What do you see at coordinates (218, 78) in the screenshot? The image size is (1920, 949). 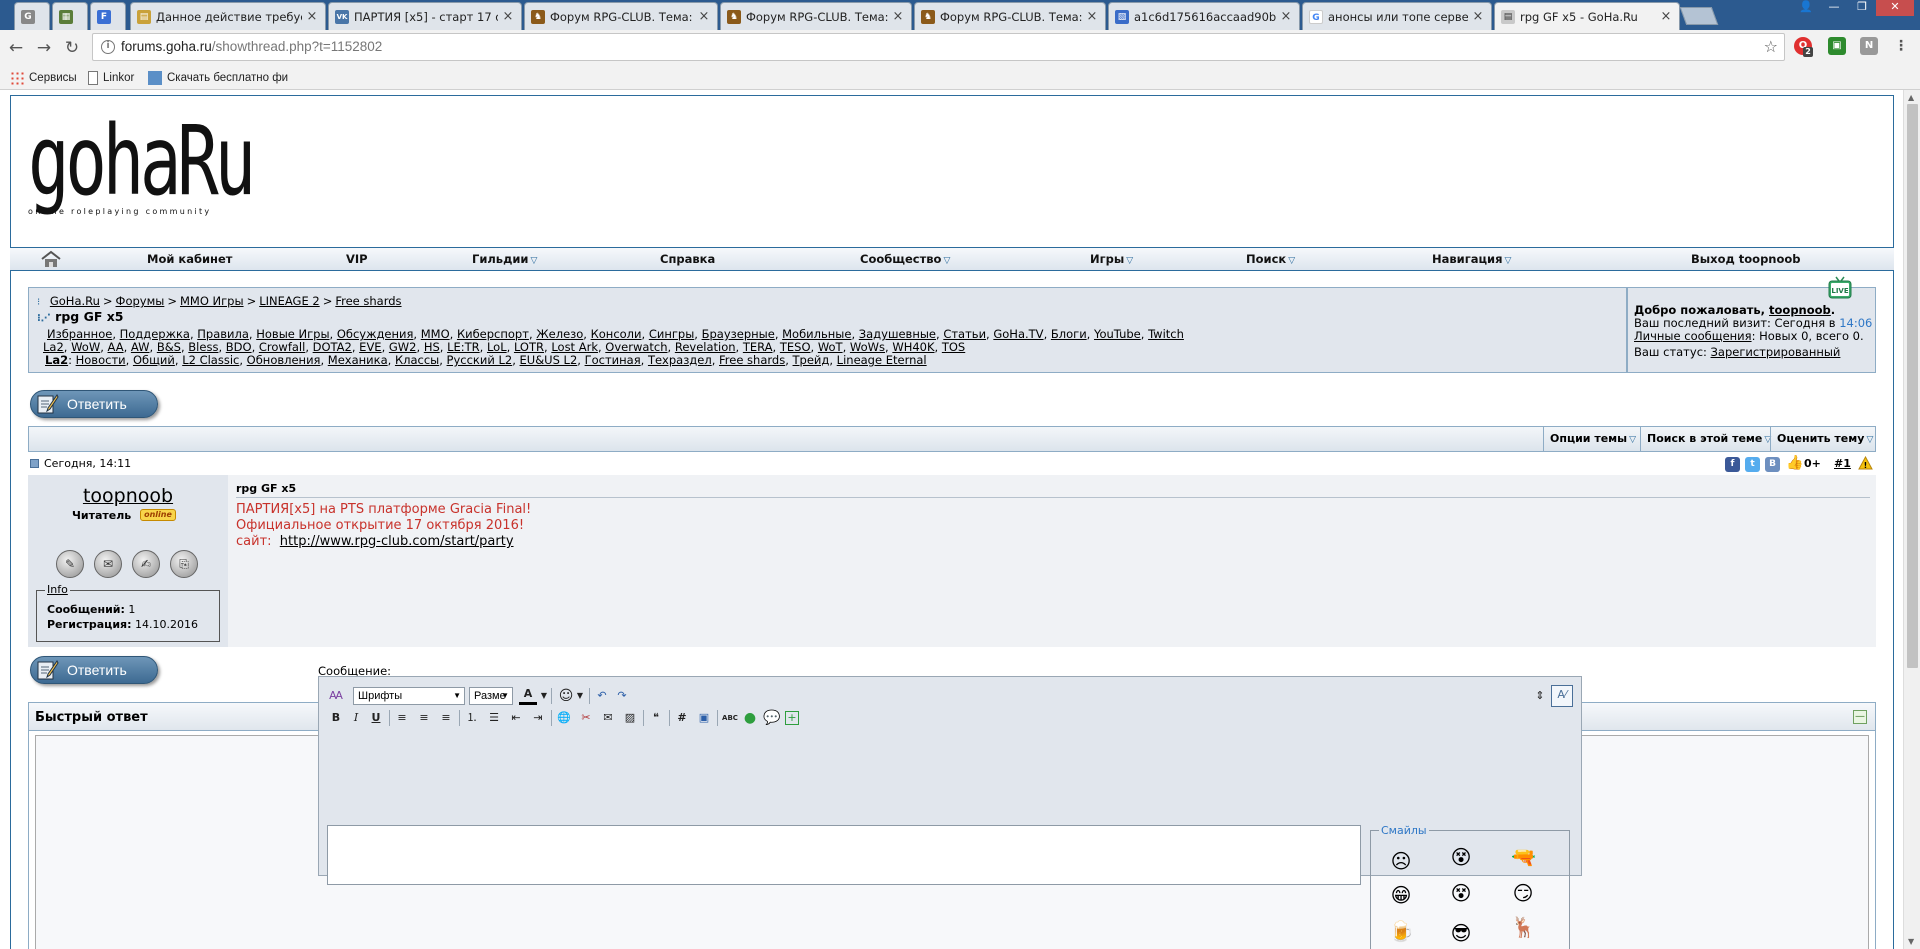 I see `bookmark-download: Скачать бесплатно фи` at bounding box center [218, 78].